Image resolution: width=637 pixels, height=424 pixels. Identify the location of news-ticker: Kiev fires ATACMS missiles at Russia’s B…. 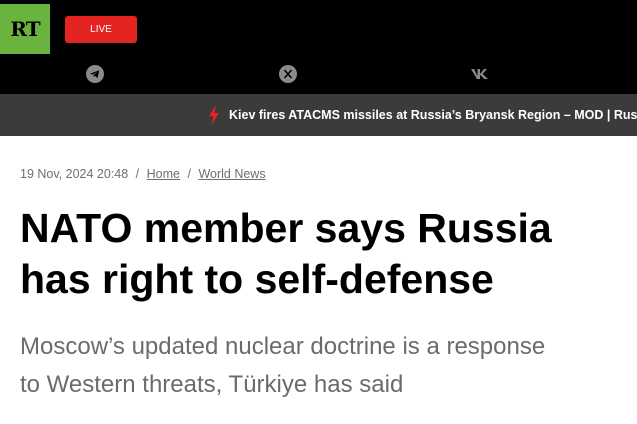
(318, 115).